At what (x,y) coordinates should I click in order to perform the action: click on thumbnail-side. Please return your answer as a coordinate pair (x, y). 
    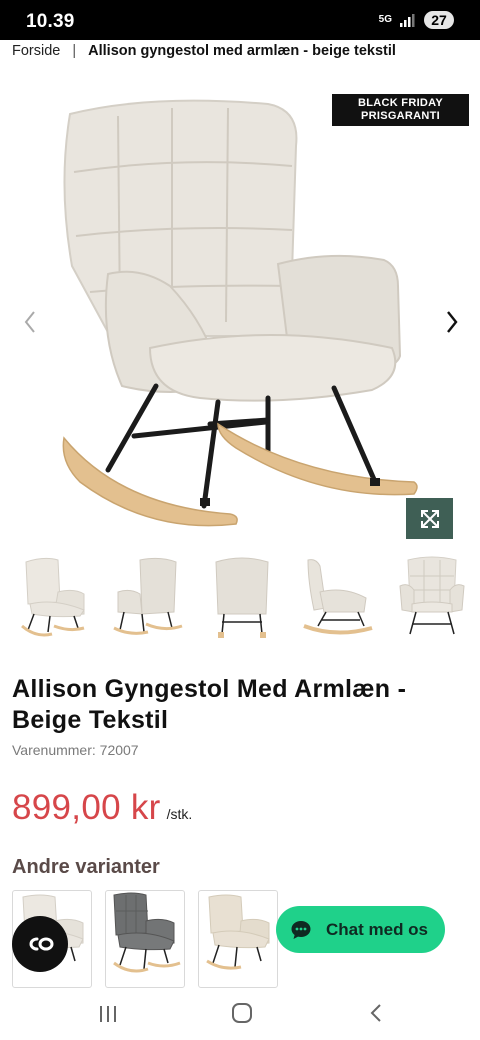
    Looking at the image, I should click on (338, 597).